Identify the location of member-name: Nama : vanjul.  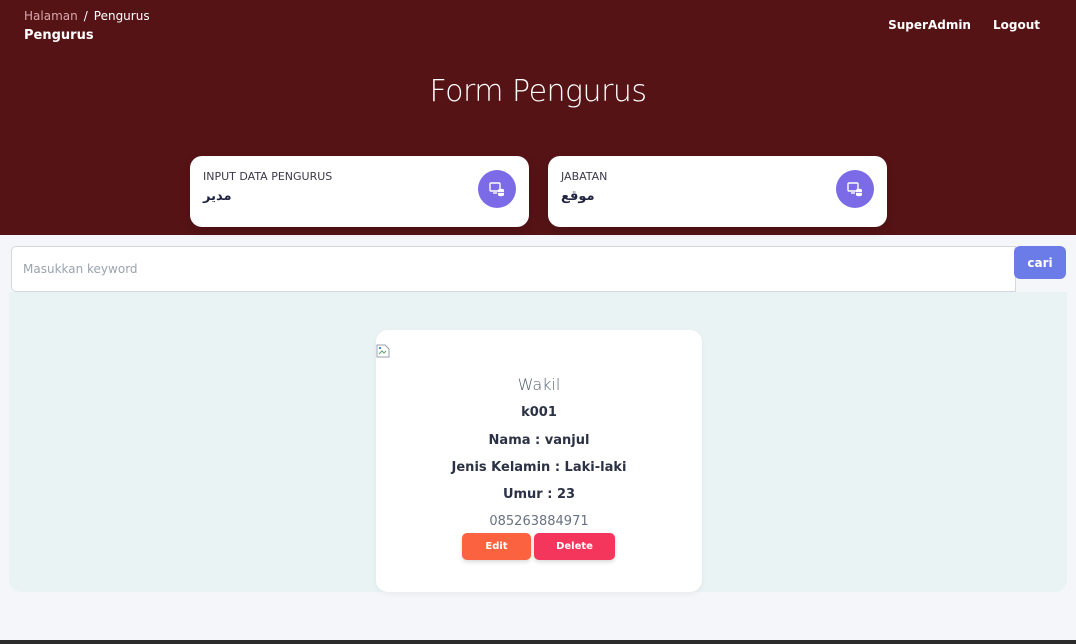
(539, 440).